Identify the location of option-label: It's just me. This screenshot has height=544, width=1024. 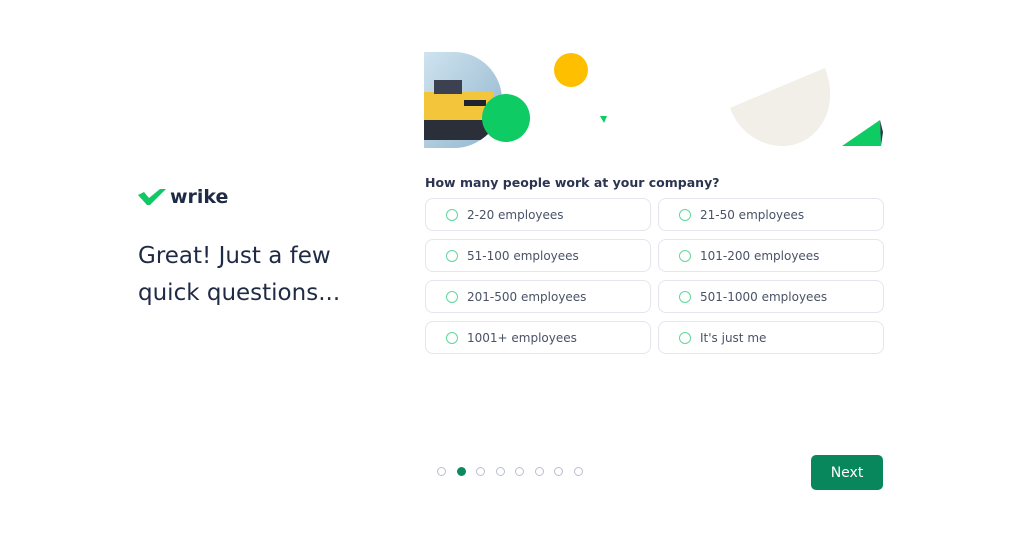
(733, 337).